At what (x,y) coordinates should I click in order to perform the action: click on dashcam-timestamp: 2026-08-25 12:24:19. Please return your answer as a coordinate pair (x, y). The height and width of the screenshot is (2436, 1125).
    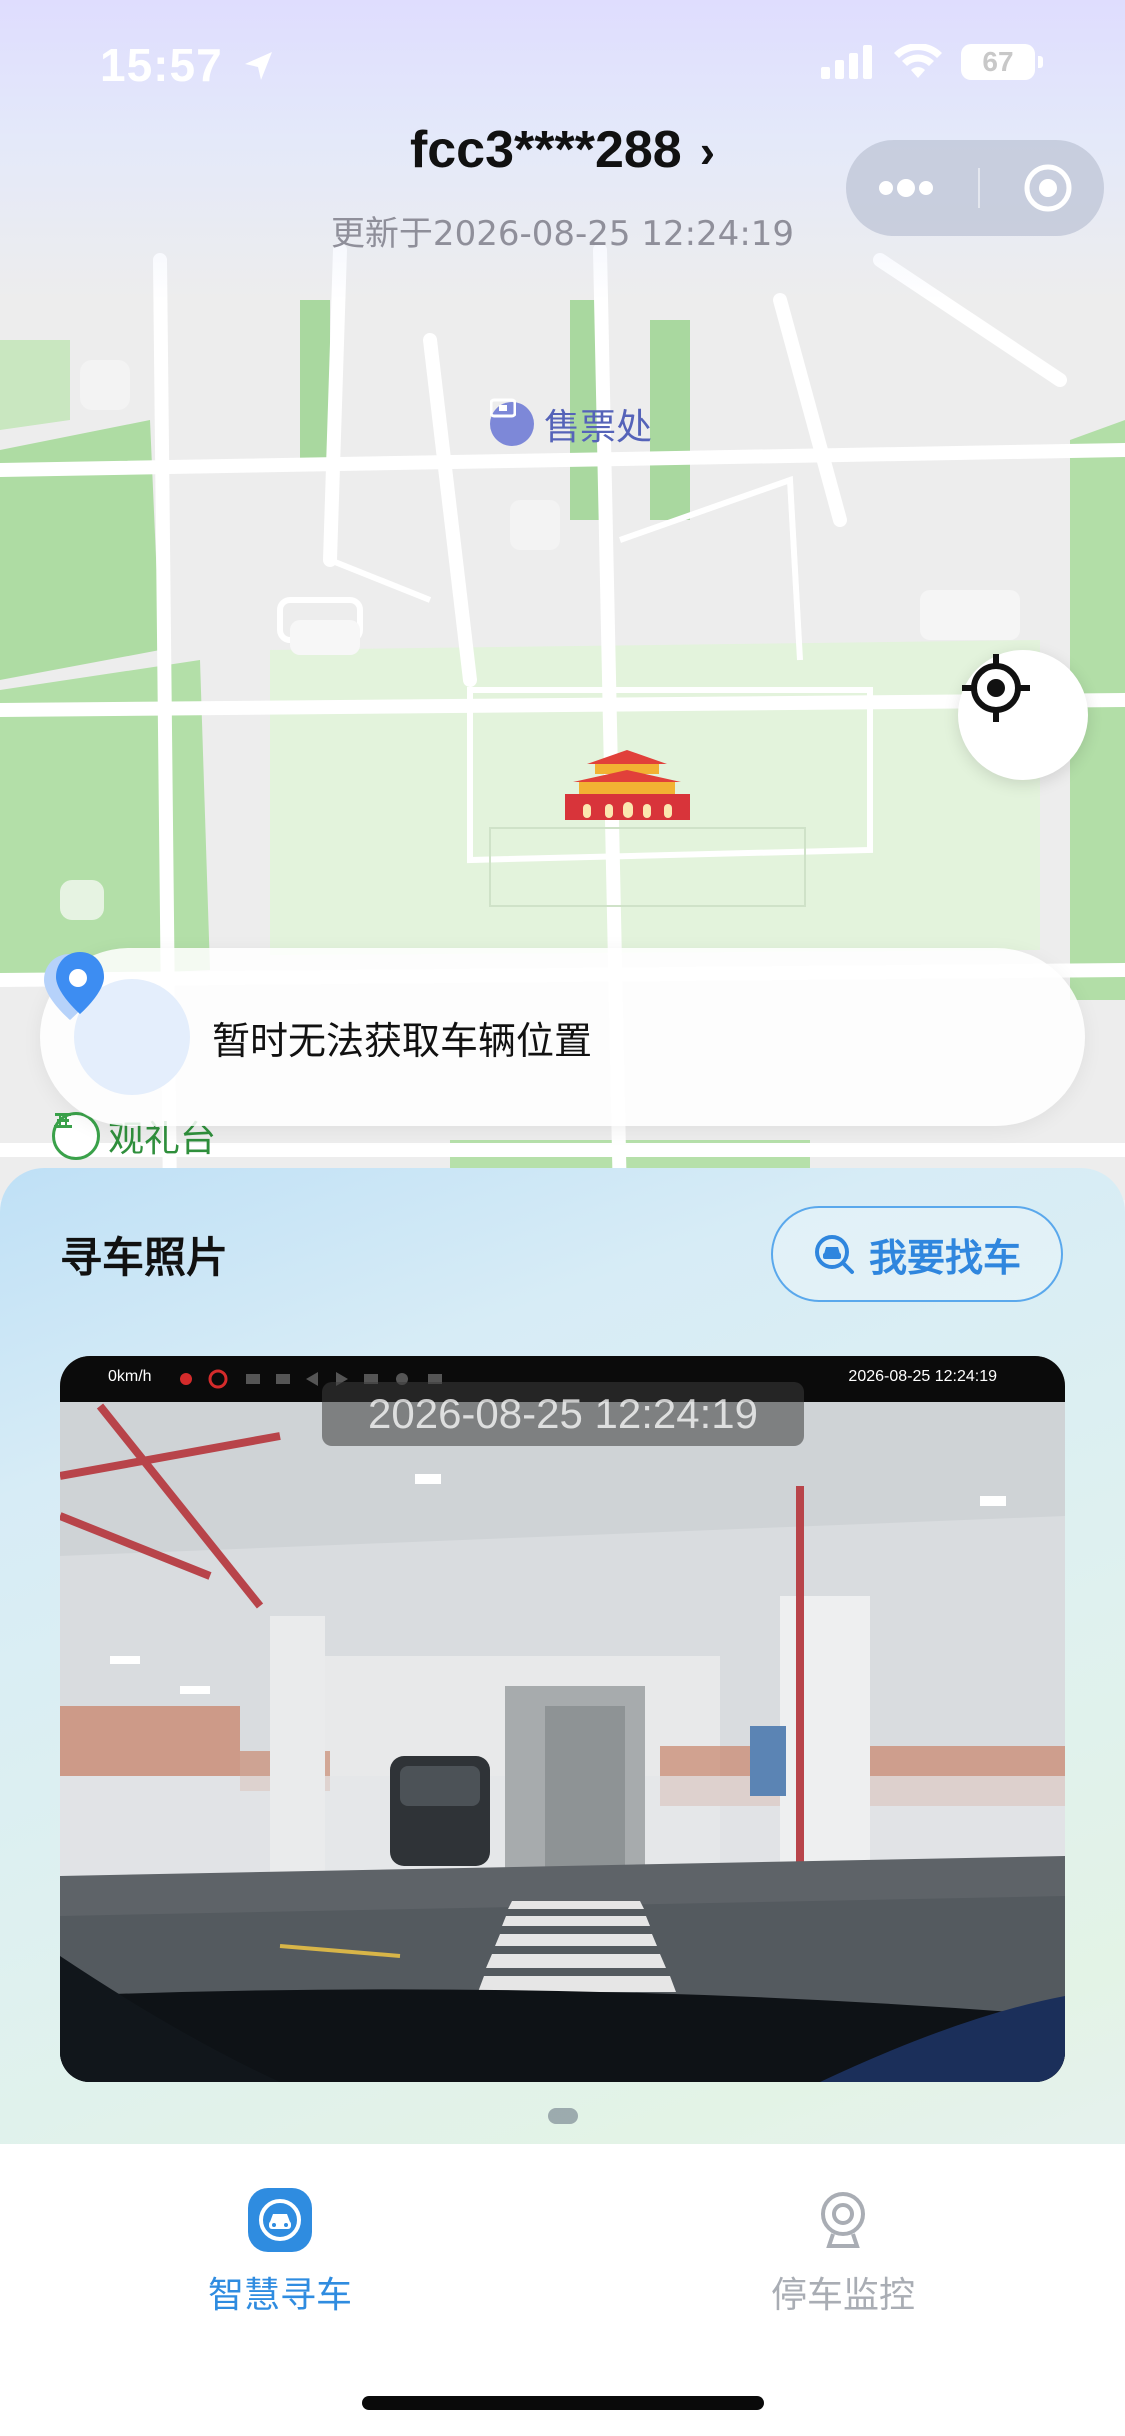
    Looking at the image, I should click on (922, 1376).